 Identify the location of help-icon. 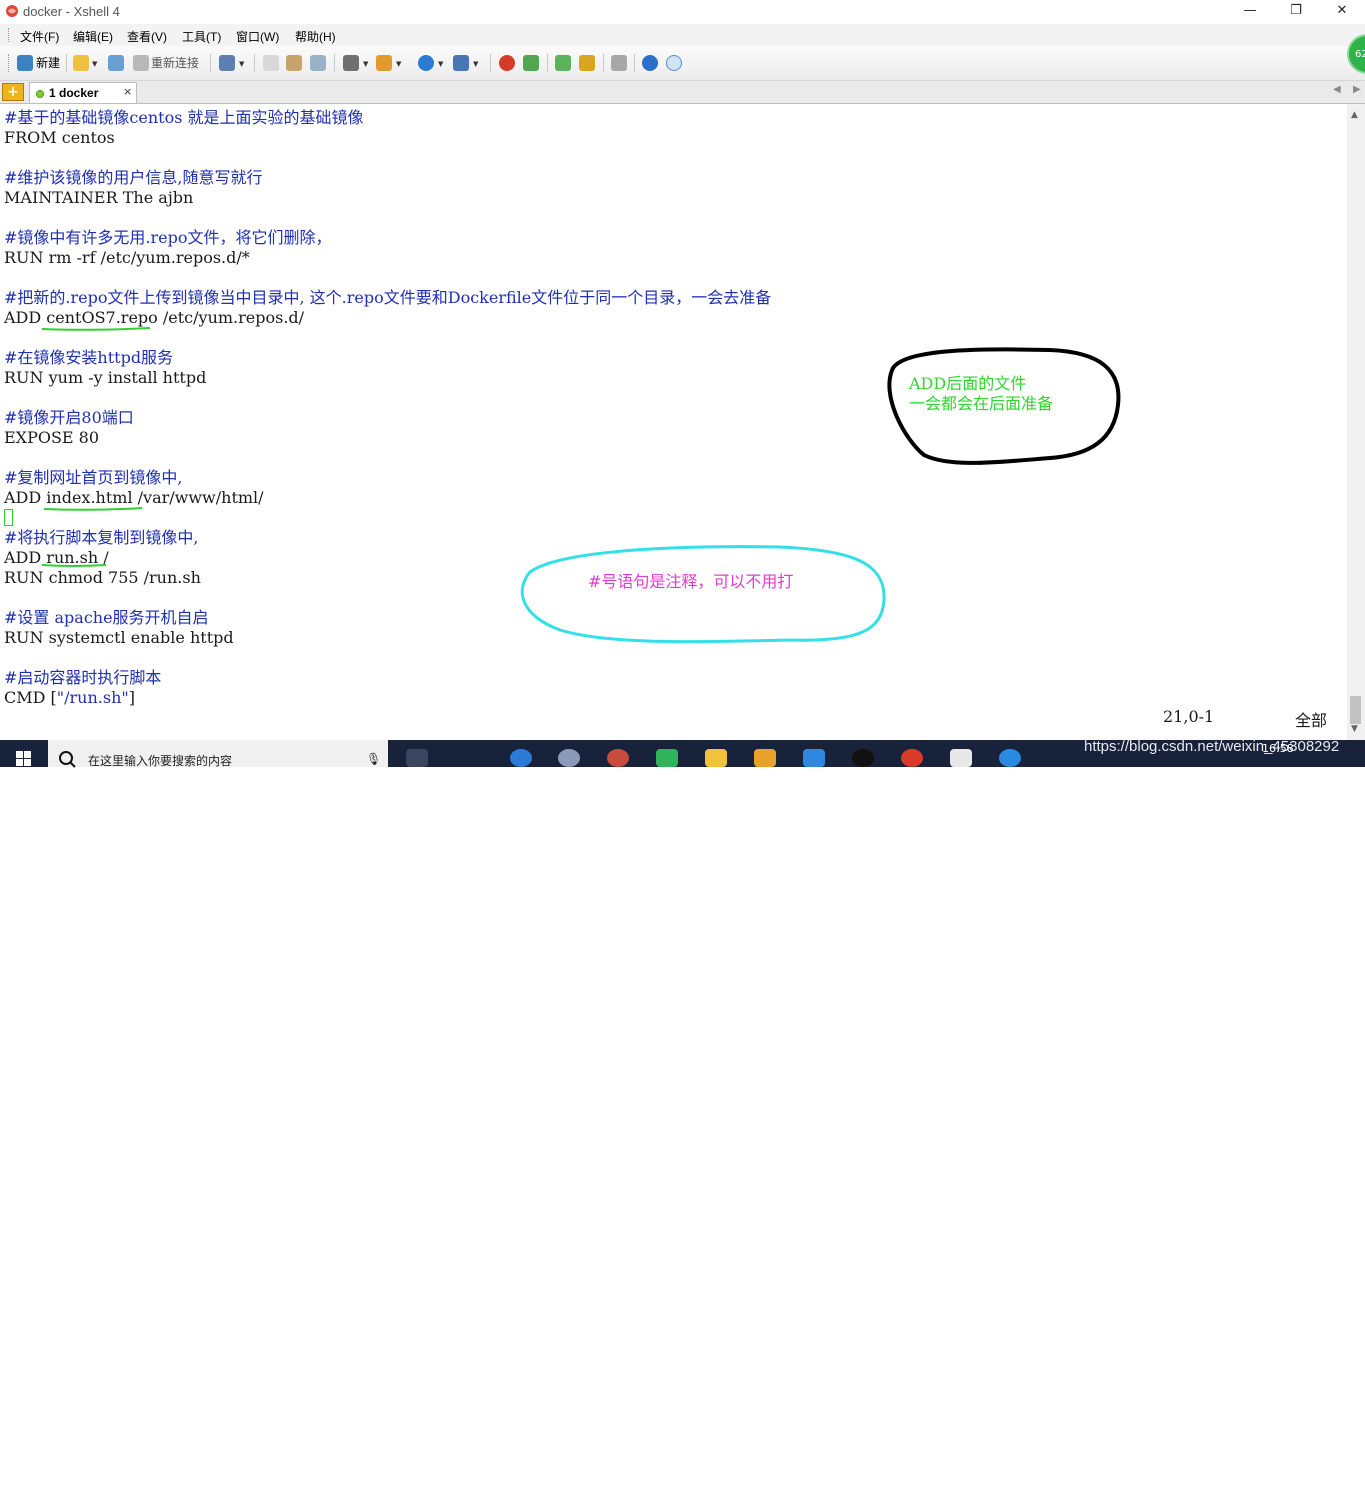
(650, 63).